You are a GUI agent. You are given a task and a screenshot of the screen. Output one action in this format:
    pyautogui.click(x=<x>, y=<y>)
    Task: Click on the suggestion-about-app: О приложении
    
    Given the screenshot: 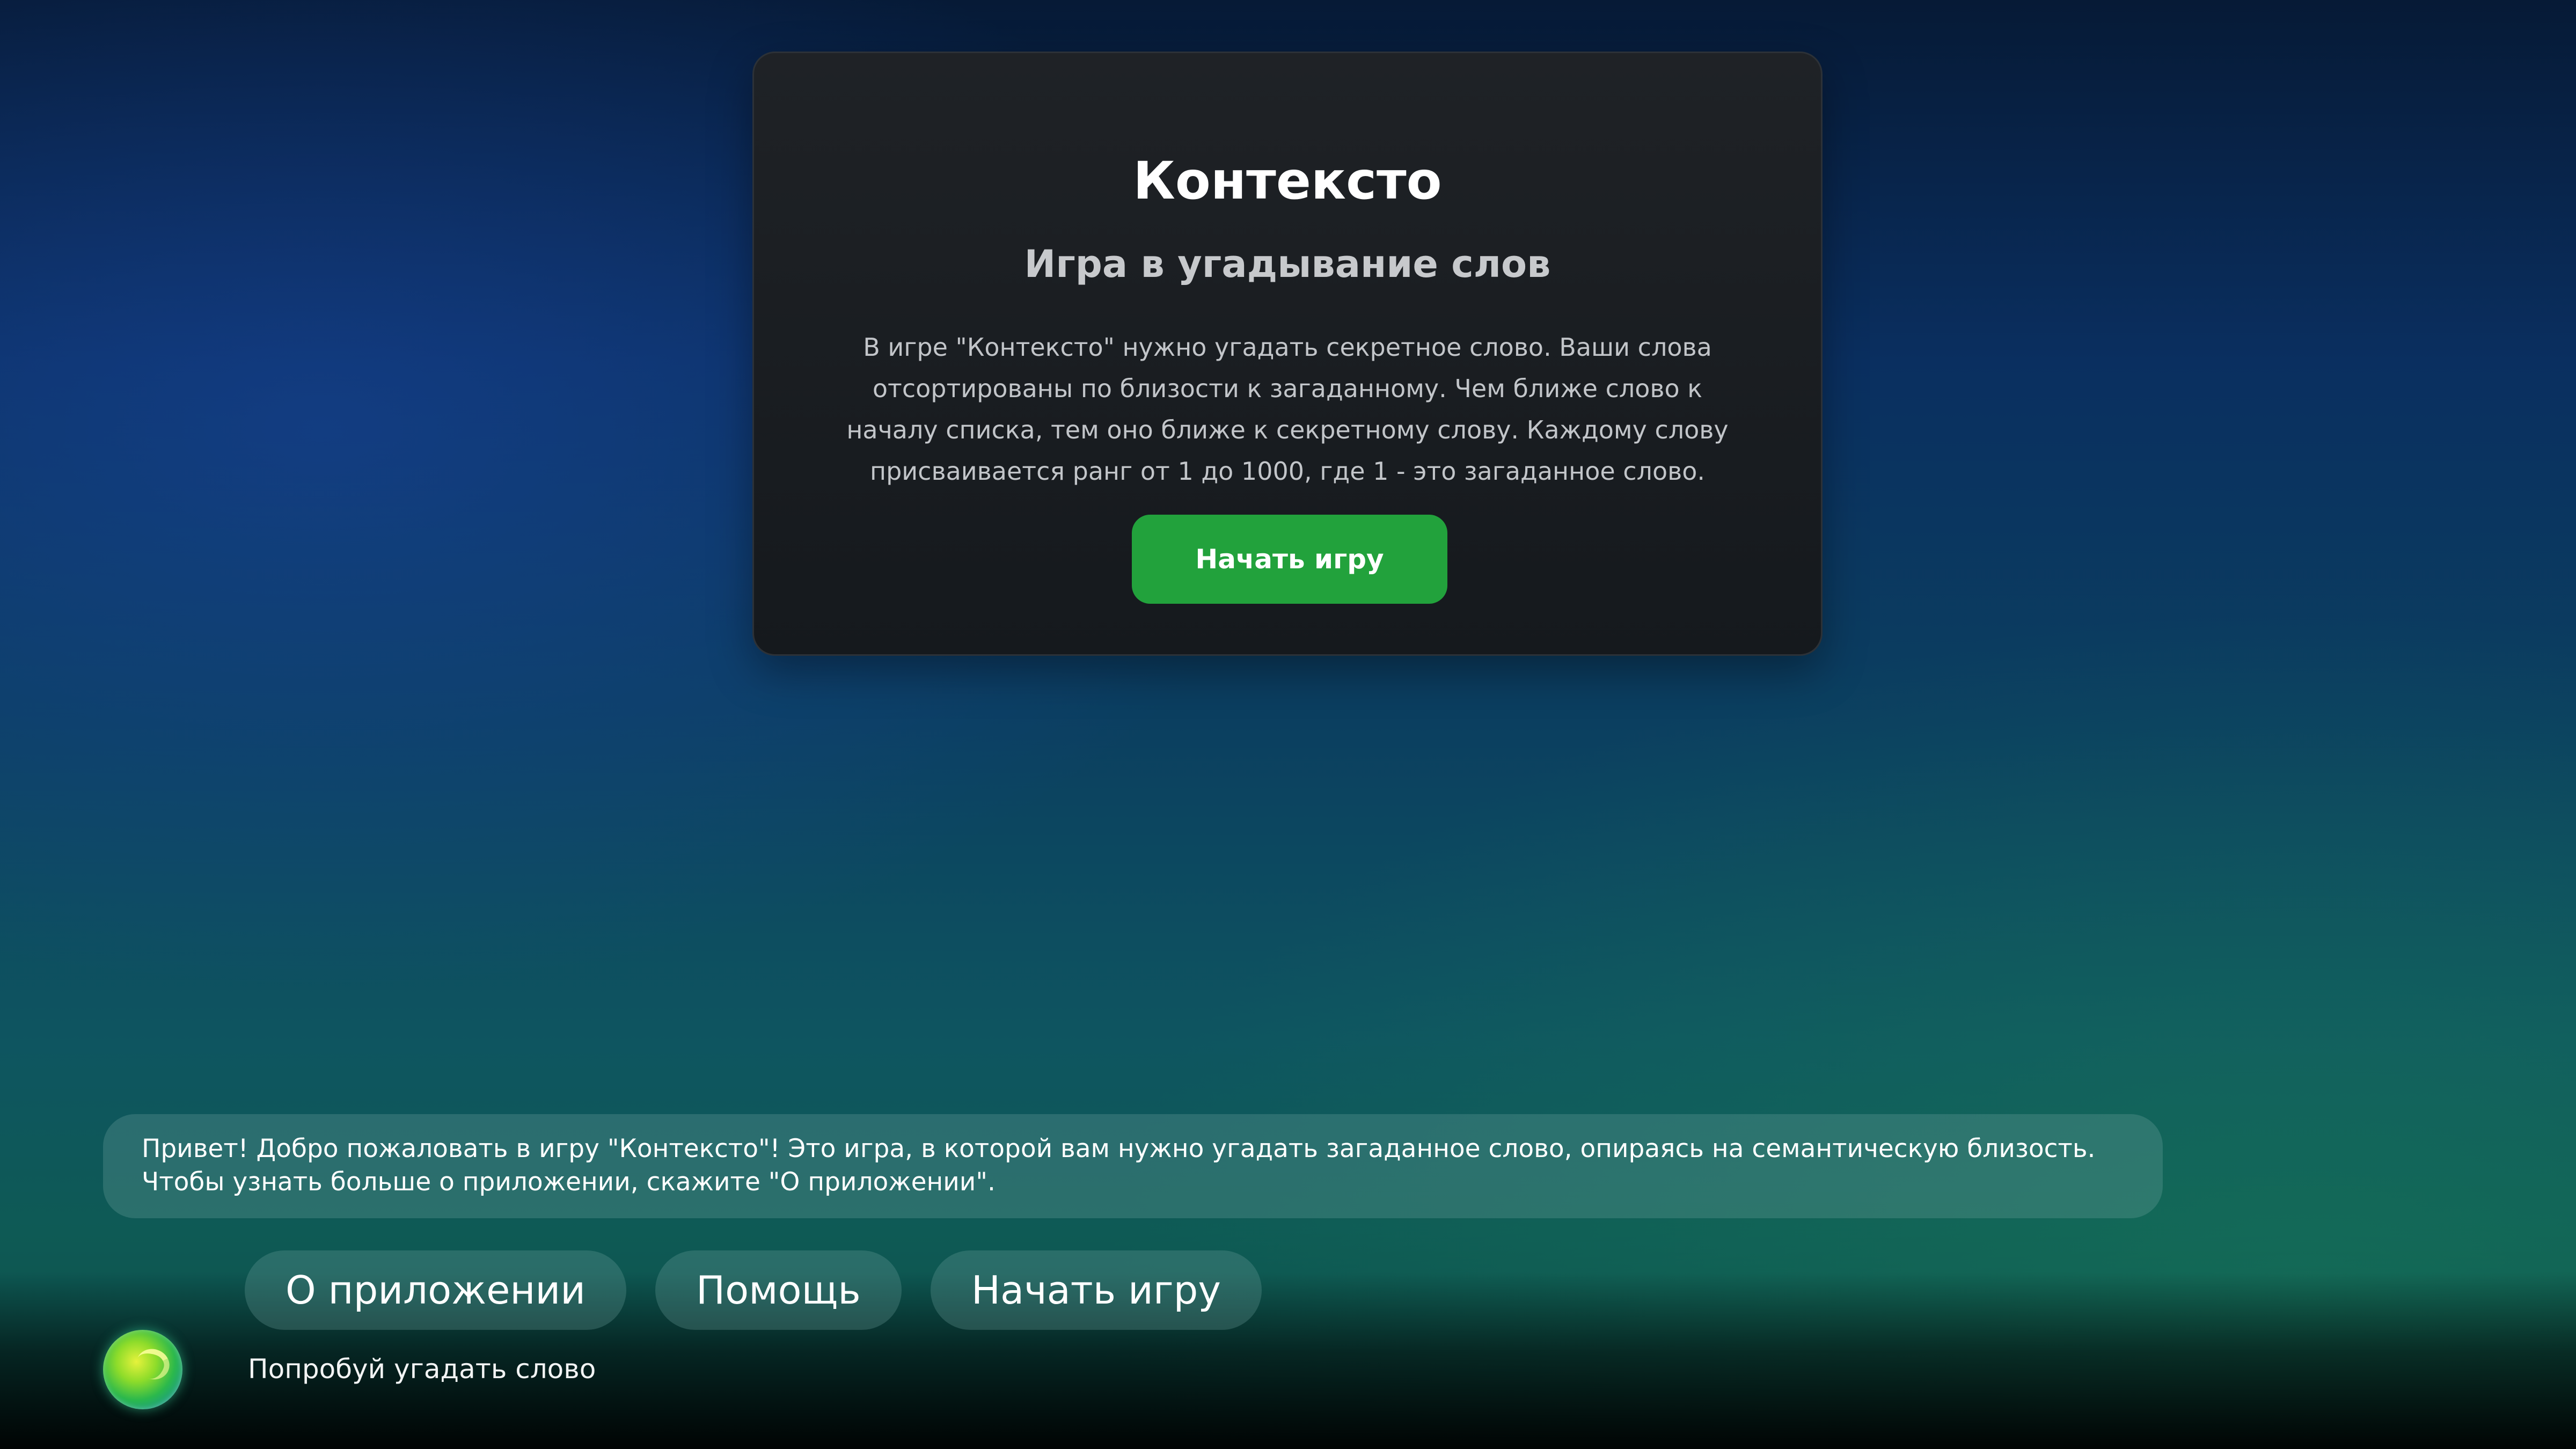 What is the action you would take?
    pyautogui.click(x=436, y=1290)
    